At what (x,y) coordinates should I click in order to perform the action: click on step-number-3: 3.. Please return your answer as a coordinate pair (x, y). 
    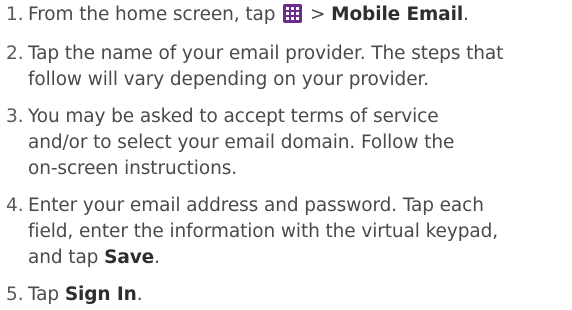
    Looking at the image, I should click on (15, 116).